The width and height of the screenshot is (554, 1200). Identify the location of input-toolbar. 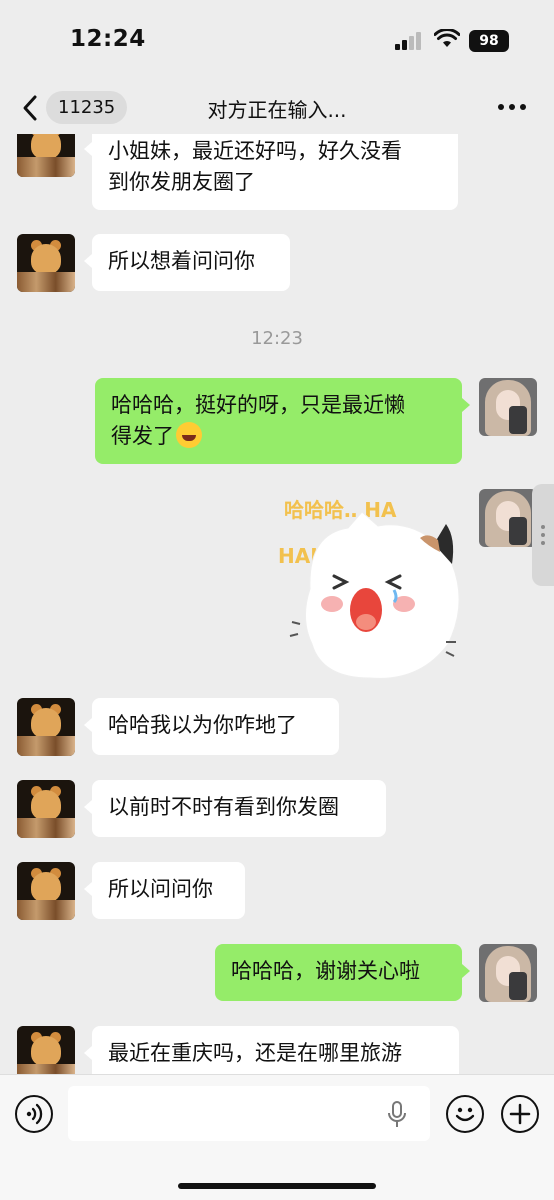
(277, 1137).